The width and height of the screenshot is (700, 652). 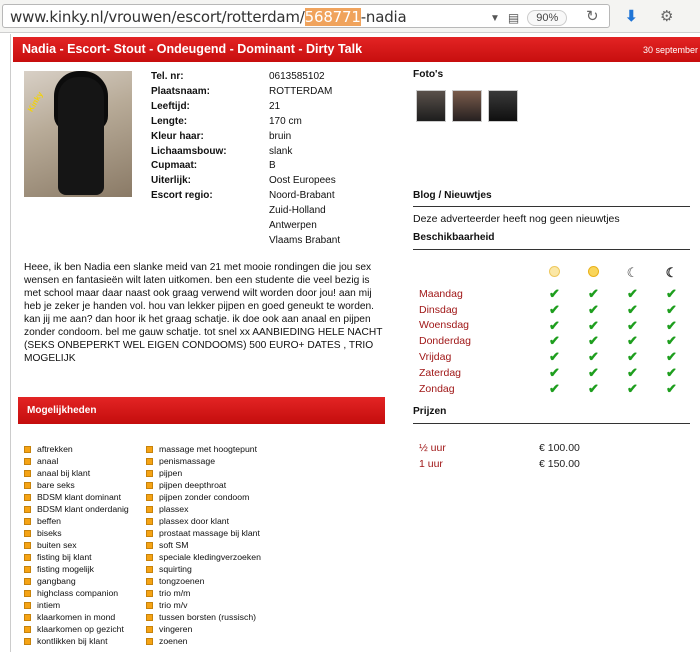 I want to click on info-row: Antwerpen, so click(x=265, y=226).